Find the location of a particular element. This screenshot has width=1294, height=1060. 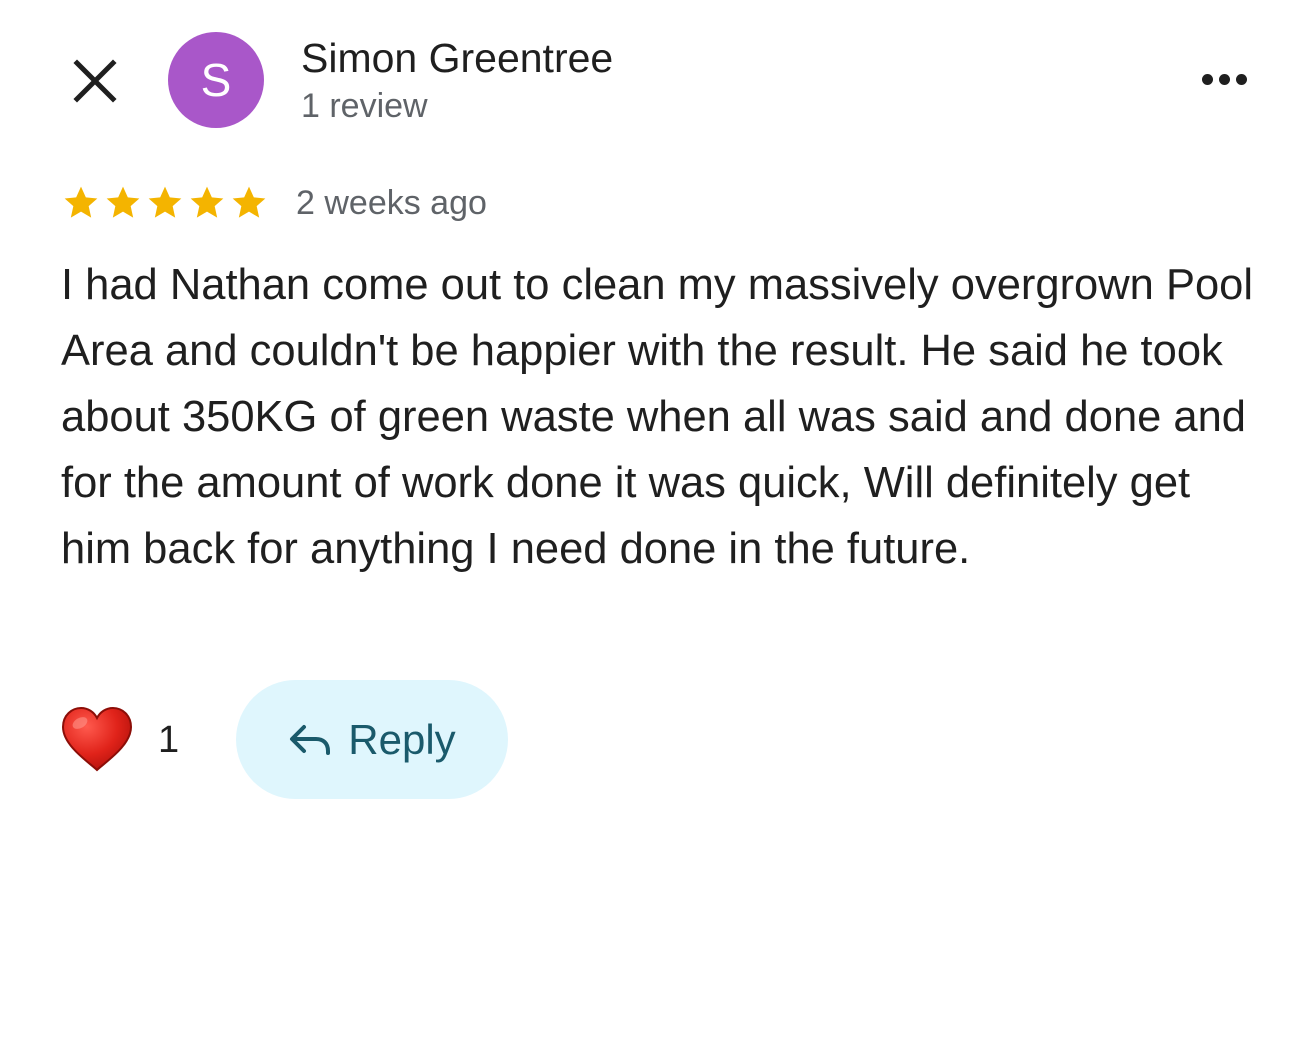

more-options-button is located at coordinates (1224, 79).